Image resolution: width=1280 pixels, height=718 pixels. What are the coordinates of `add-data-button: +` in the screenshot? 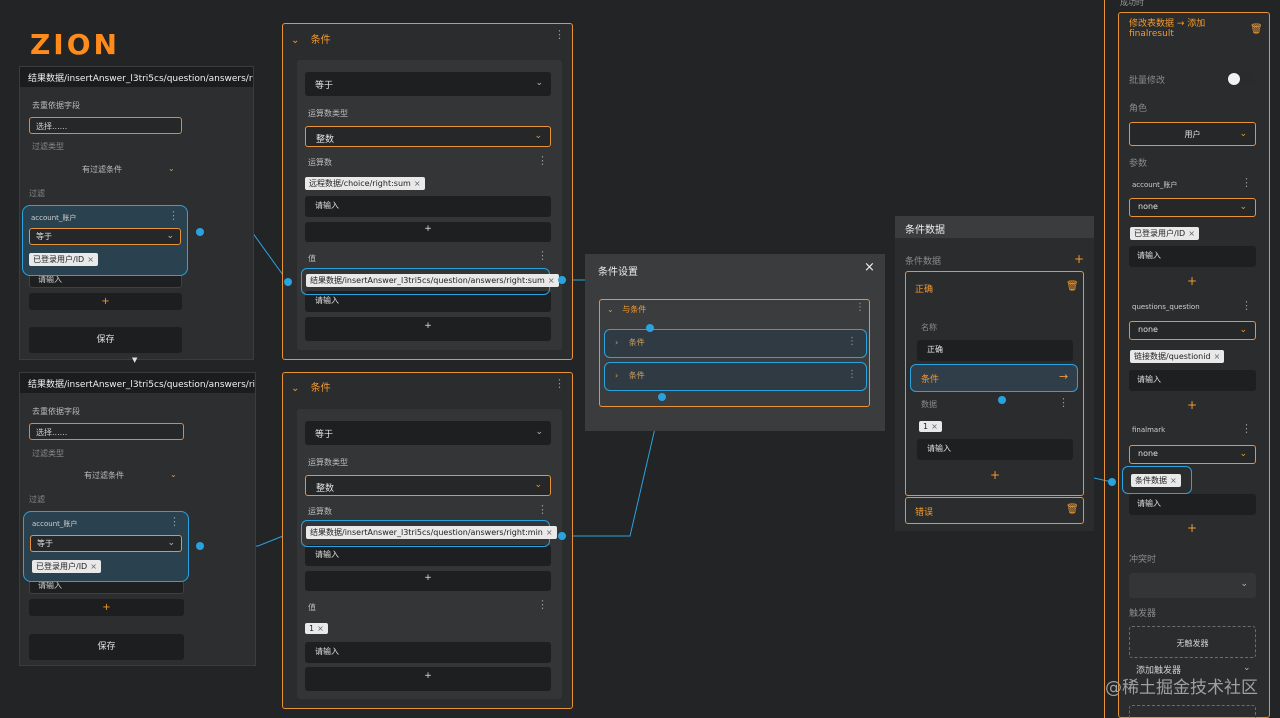 It's located at (995, 475).